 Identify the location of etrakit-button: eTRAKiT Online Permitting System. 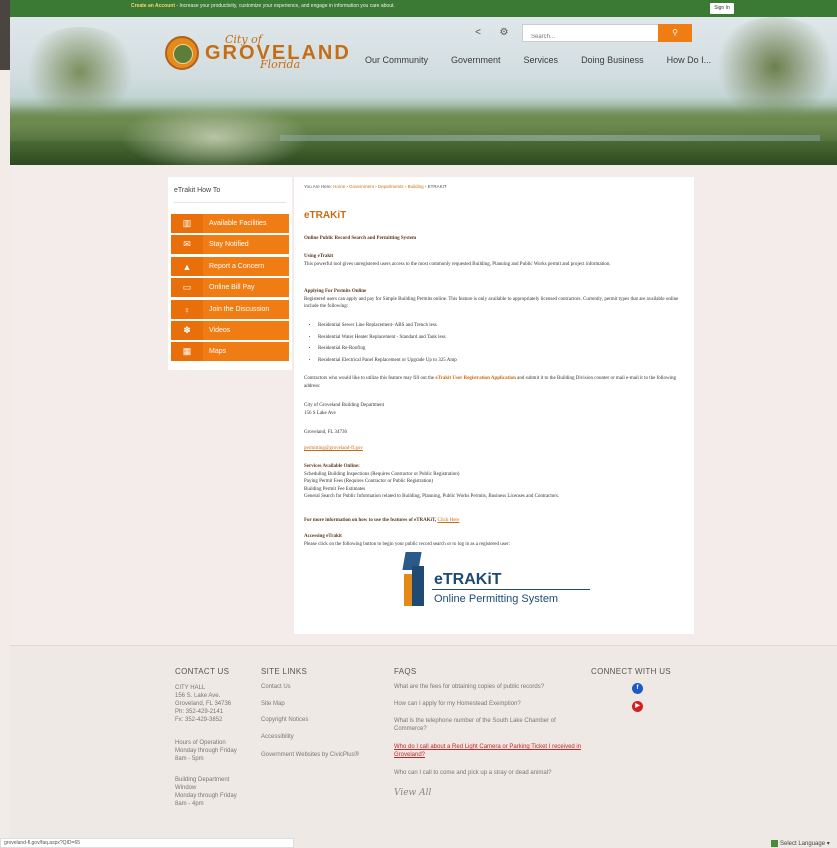
(498, 583).